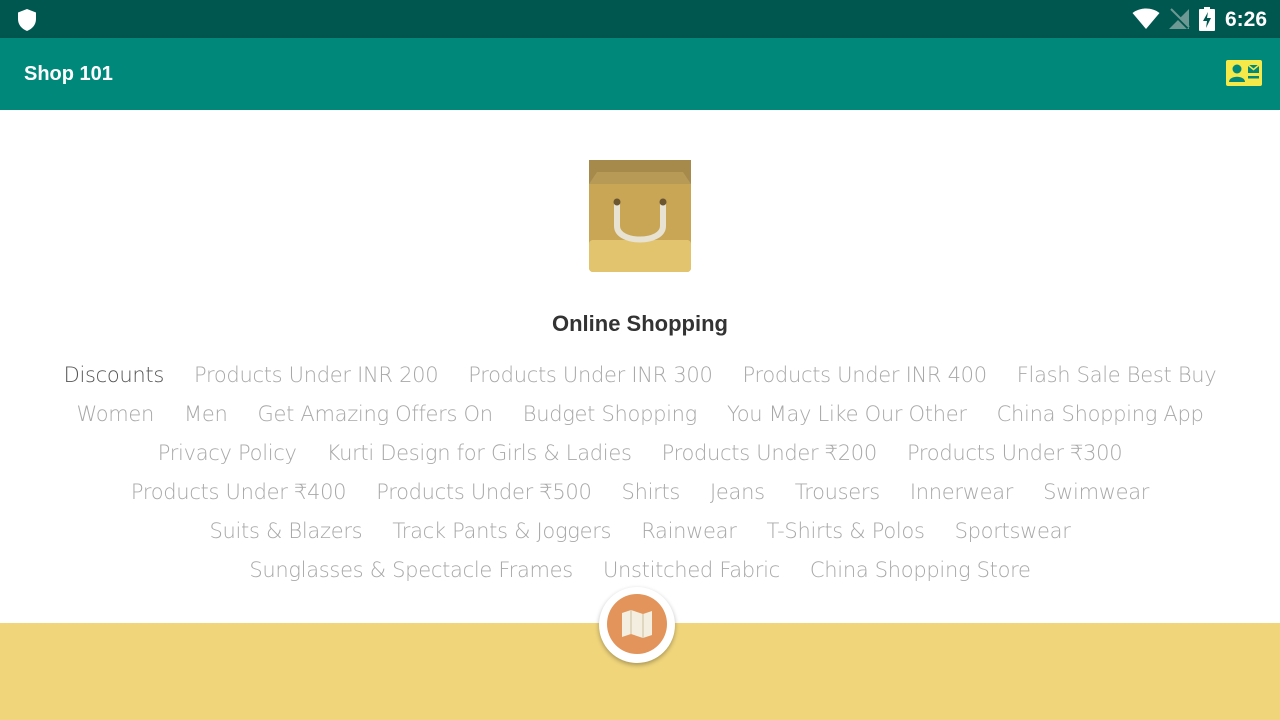 This screenshot has height=720, width=1280. What do you see at coordinates (316, 375) in the screenshot?
I see `category-tag: Products Under INR 200` at bounding box center [316, 375].